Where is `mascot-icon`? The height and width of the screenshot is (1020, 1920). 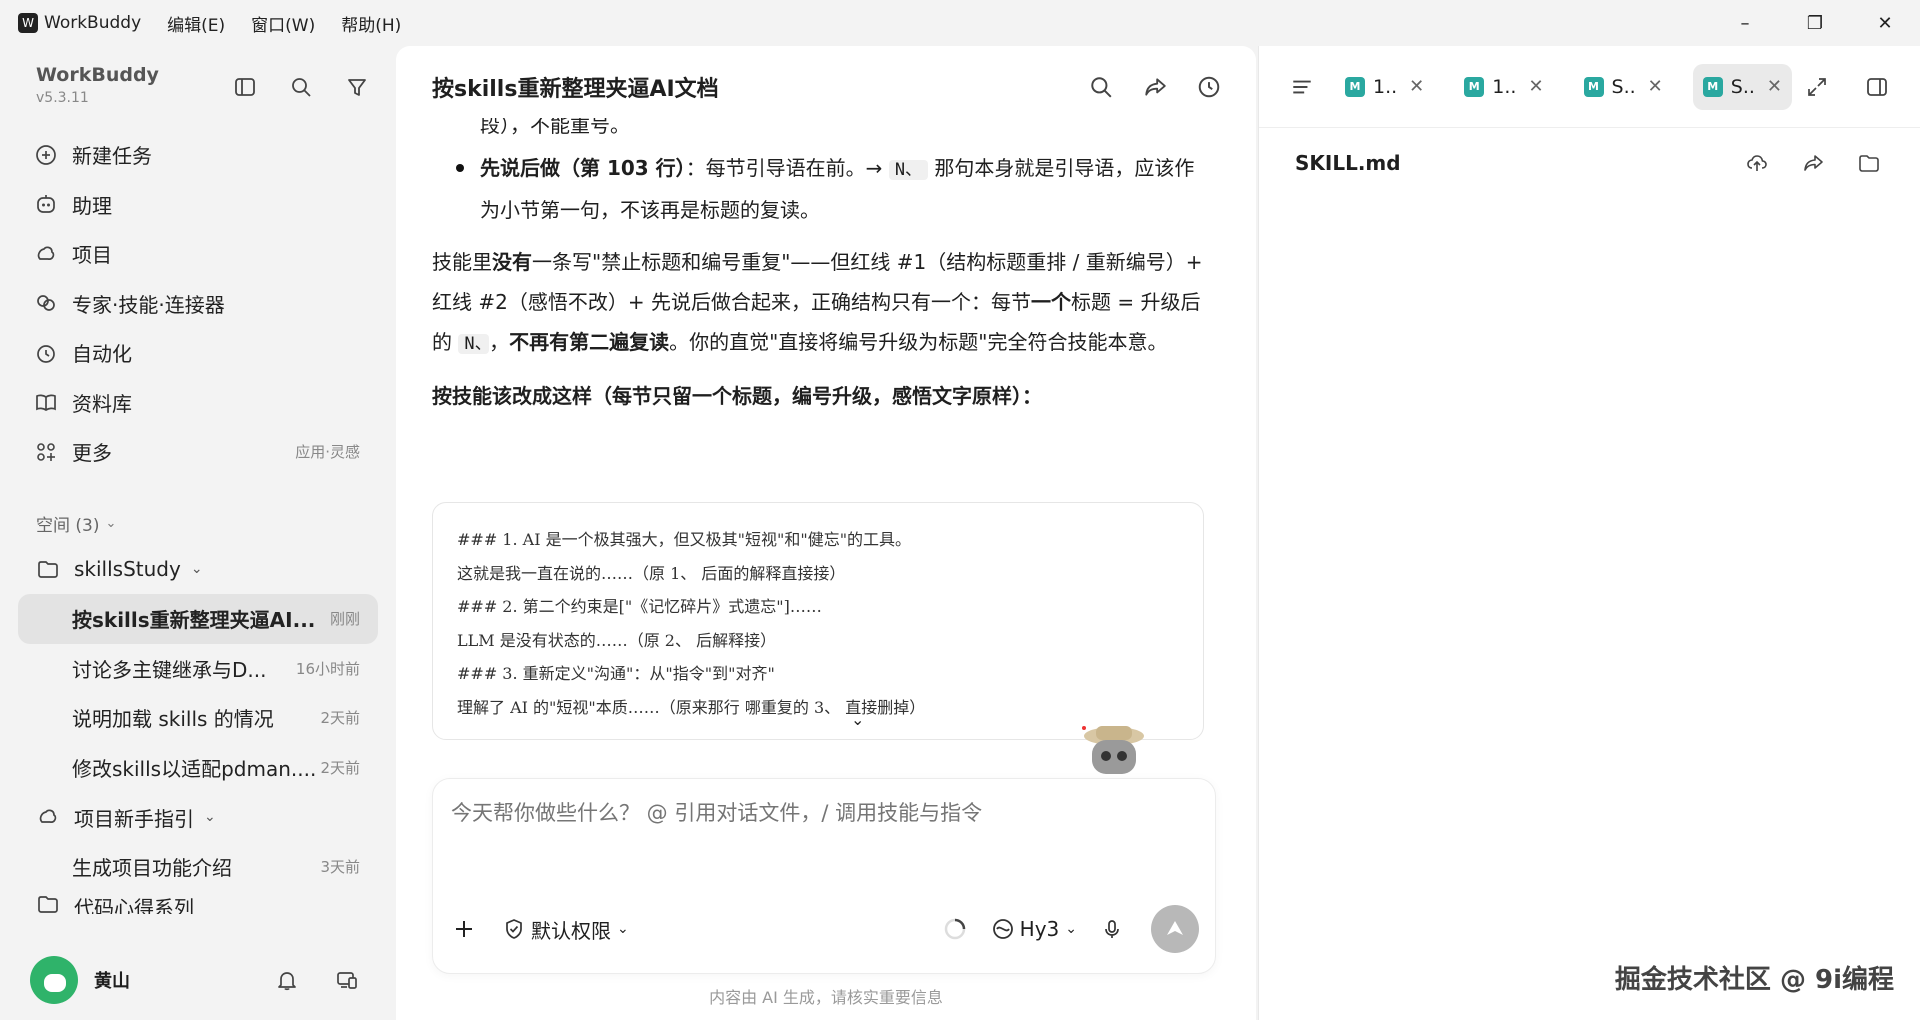
mascot-icon is located at coordinates (1112, 749).